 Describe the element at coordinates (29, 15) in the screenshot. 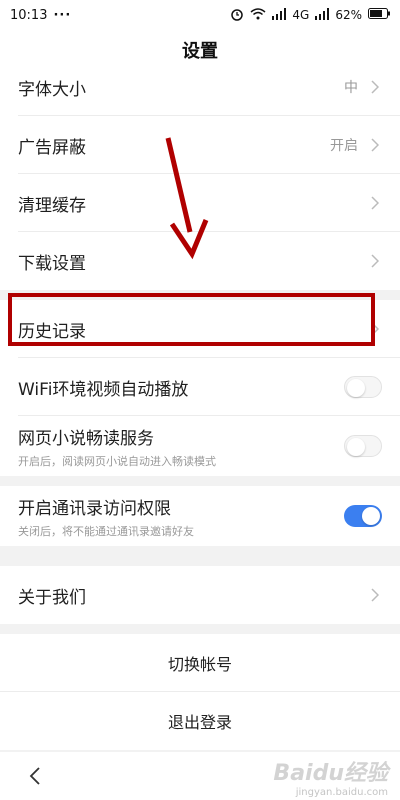

I see `status-time: 10:13` at that location.